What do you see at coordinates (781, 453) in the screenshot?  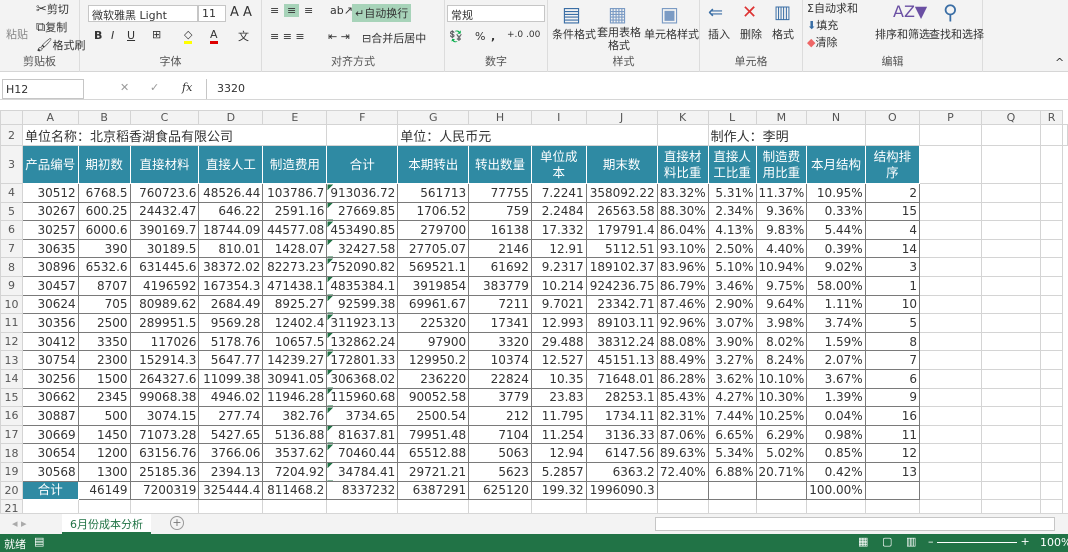 I see `data-cell: 5.02%` at bounding box center [781, 453].